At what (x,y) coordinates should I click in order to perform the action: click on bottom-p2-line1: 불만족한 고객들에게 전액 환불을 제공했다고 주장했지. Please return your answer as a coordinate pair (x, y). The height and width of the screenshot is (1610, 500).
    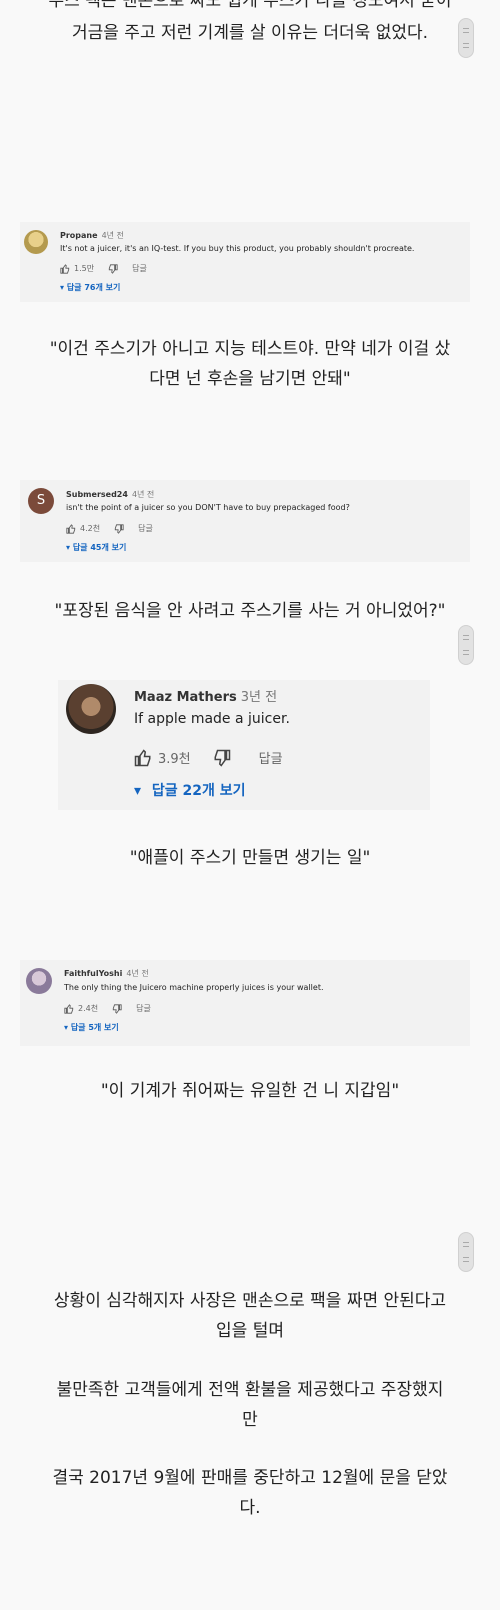
    Looking at the image, I should click on (250, 1390).